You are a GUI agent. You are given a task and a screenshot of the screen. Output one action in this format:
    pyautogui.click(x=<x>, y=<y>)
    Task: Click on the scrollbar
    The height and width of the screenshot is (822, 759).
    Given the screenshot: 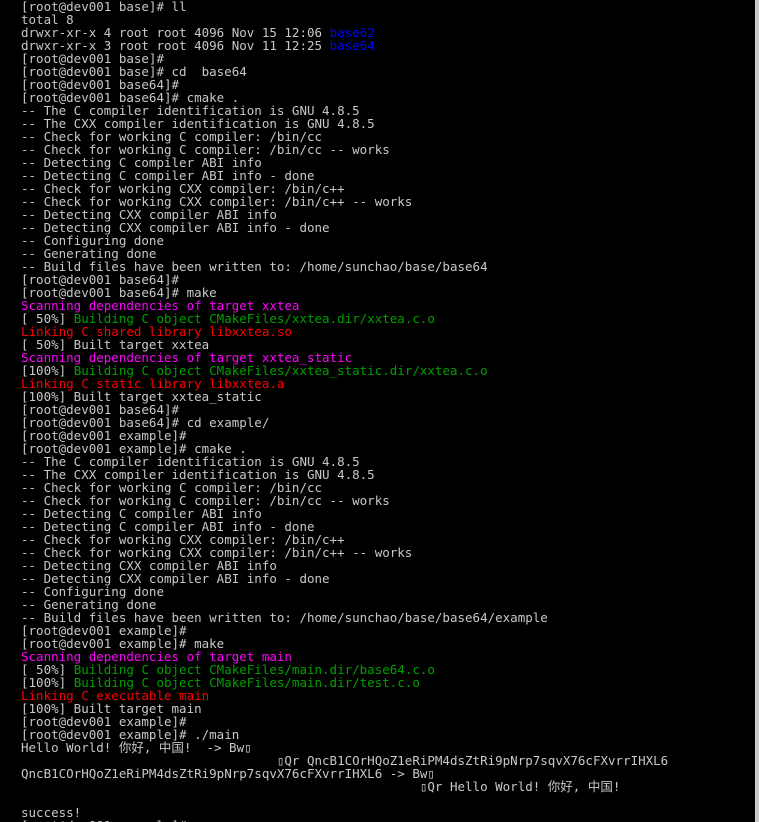 What is the action you would take?
    pyautogui.click(x=757, y=411)
    